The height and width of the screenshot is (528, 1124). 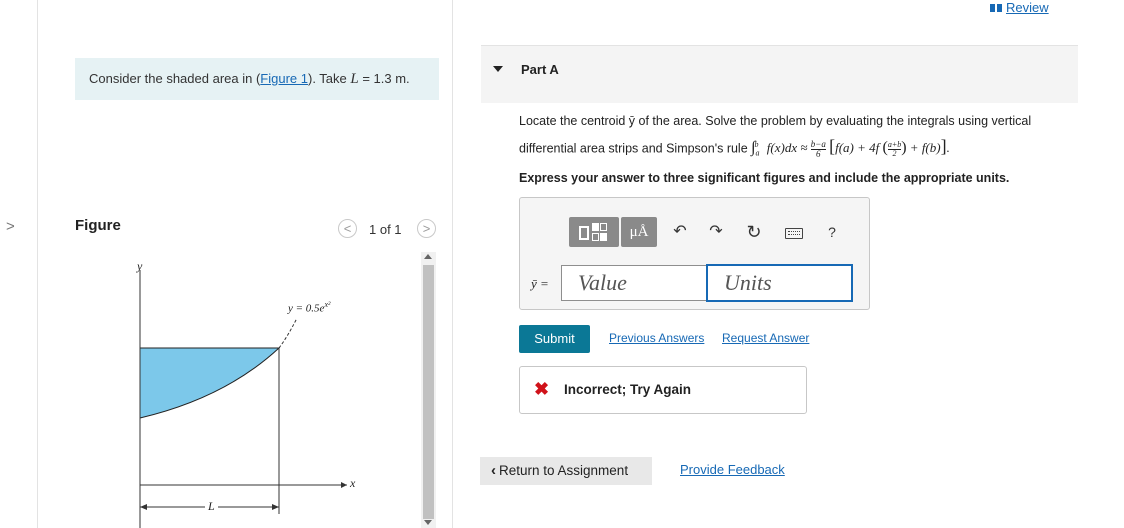 What do you see at coordinates (779, 74) in the screenshot?
I see `part-header: Part A` at bounding box center [779, 74].